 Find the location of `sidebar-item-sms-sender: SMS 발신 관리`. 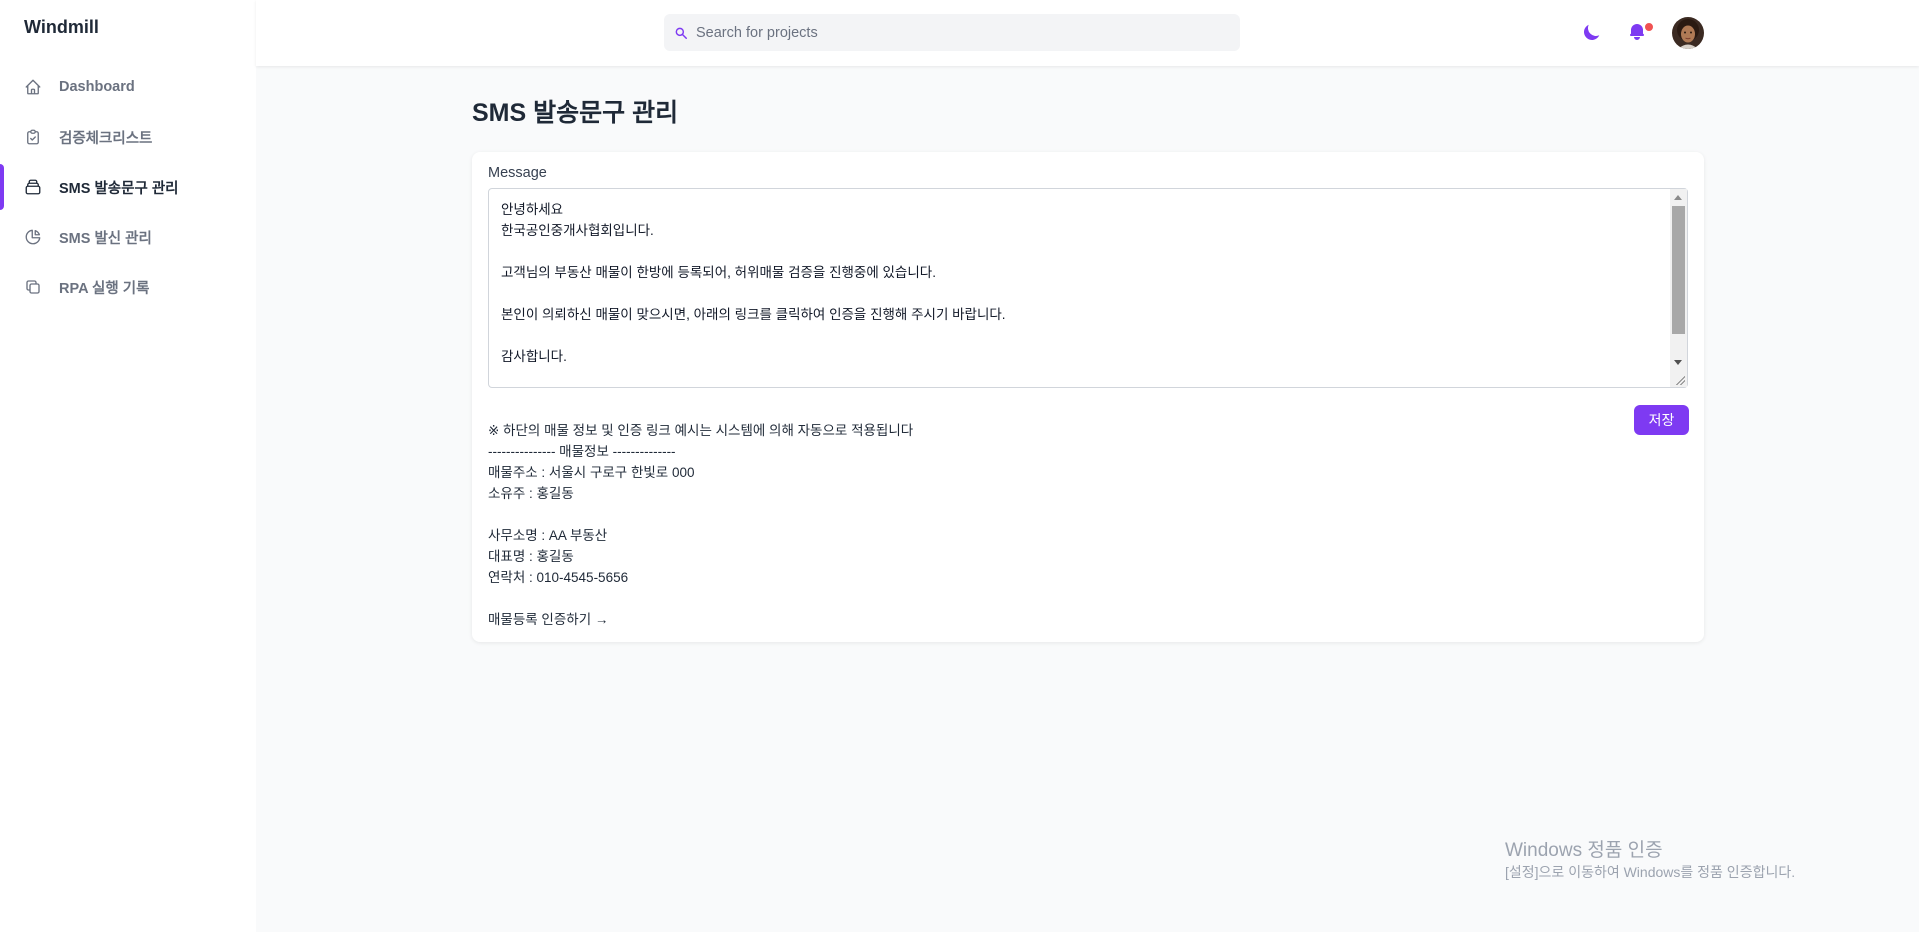

sidebar-item-sms-sender: SMS 발신 관리 is located at coordinates (128, 237).